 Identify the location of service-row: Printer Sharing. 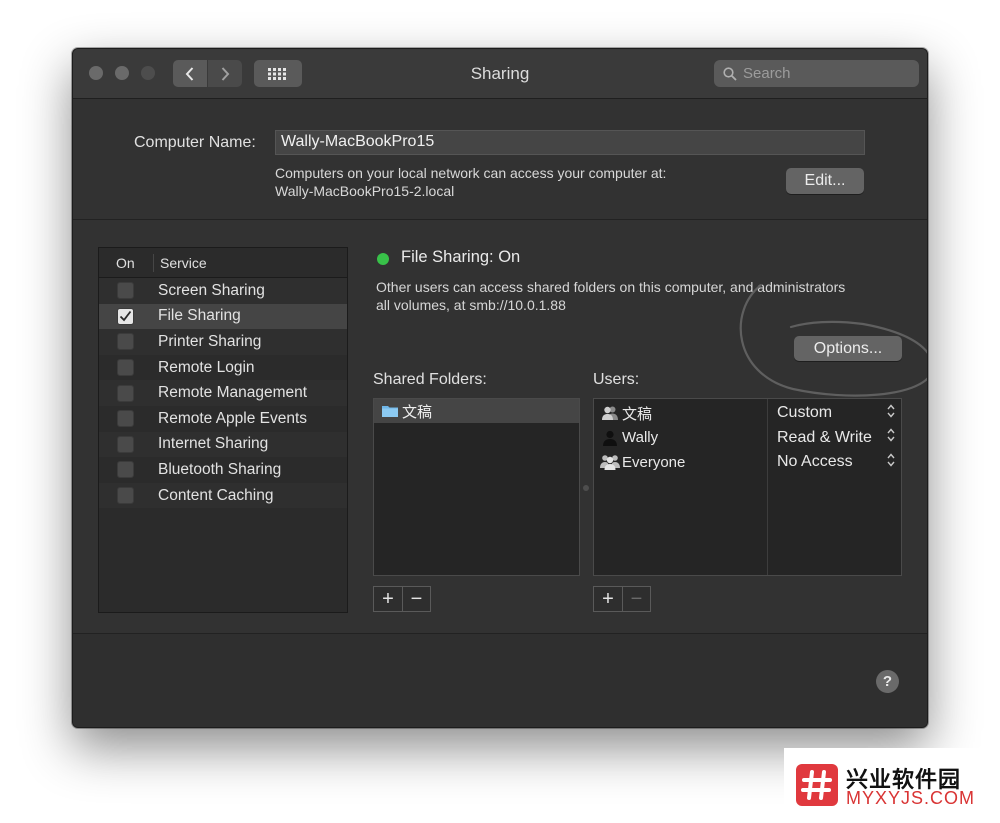
(223, 342).